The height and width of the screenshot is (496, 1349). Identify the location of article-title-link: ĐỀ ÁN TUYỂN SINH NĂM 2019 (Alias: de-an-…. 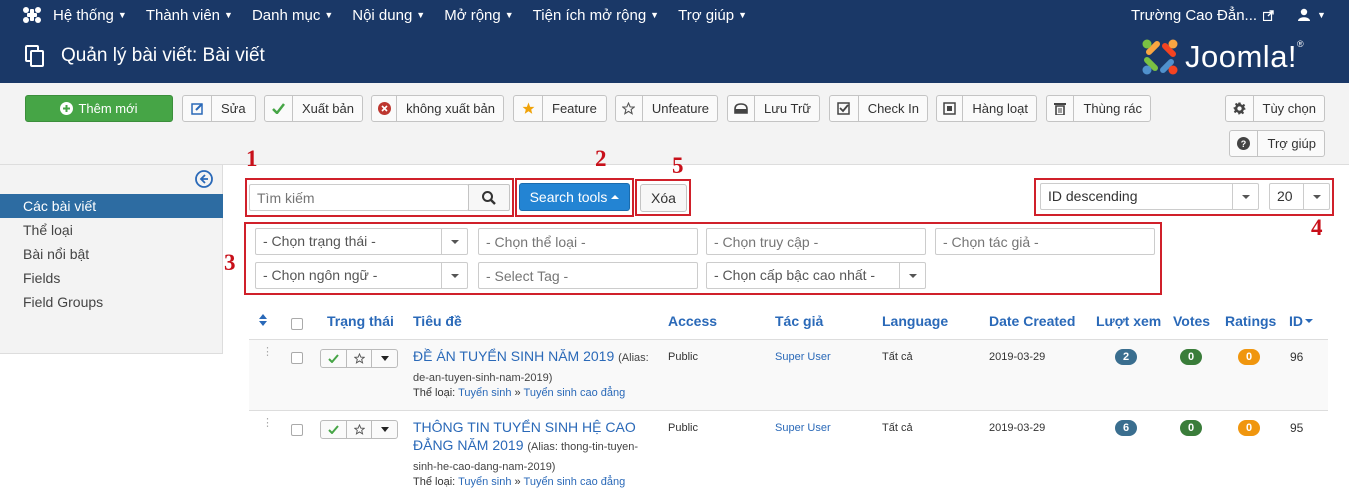
(535, 367).